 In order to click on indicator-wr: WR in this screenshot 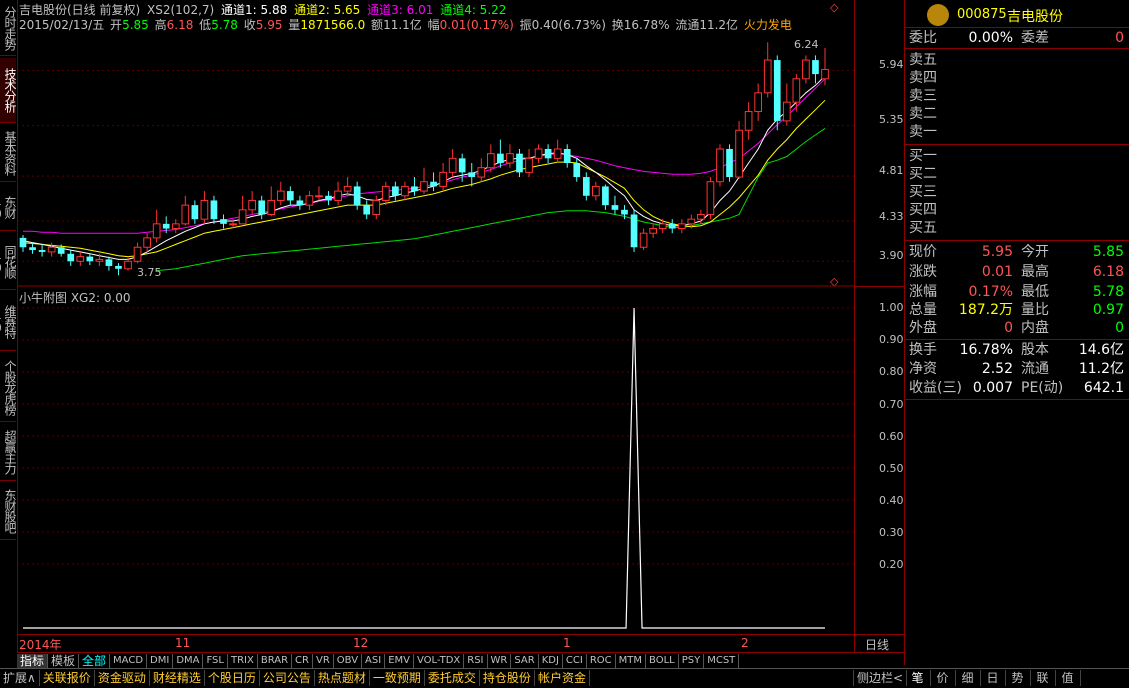, I will do `click(500, 661)`.